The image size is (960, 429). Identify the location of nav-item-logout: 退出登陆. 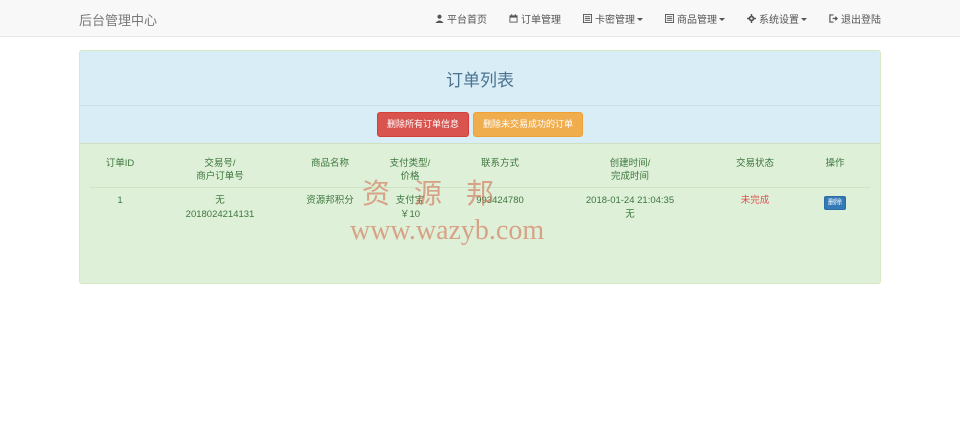
(855, 18).